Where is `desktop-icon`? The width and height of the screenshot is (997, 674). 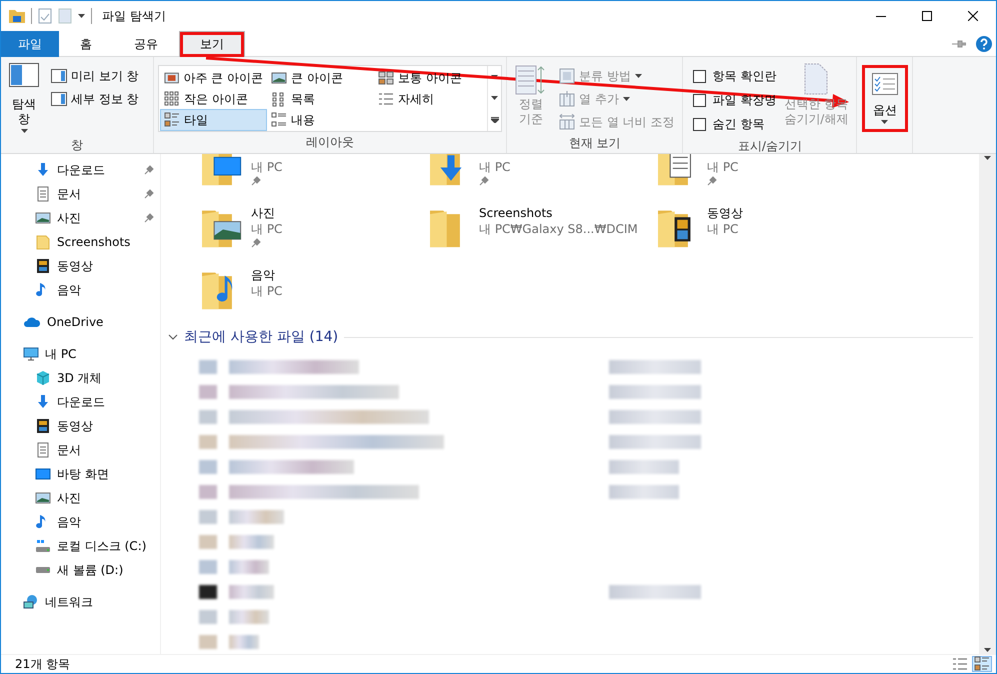 desktop-icon is located at coordinates (43, 474).